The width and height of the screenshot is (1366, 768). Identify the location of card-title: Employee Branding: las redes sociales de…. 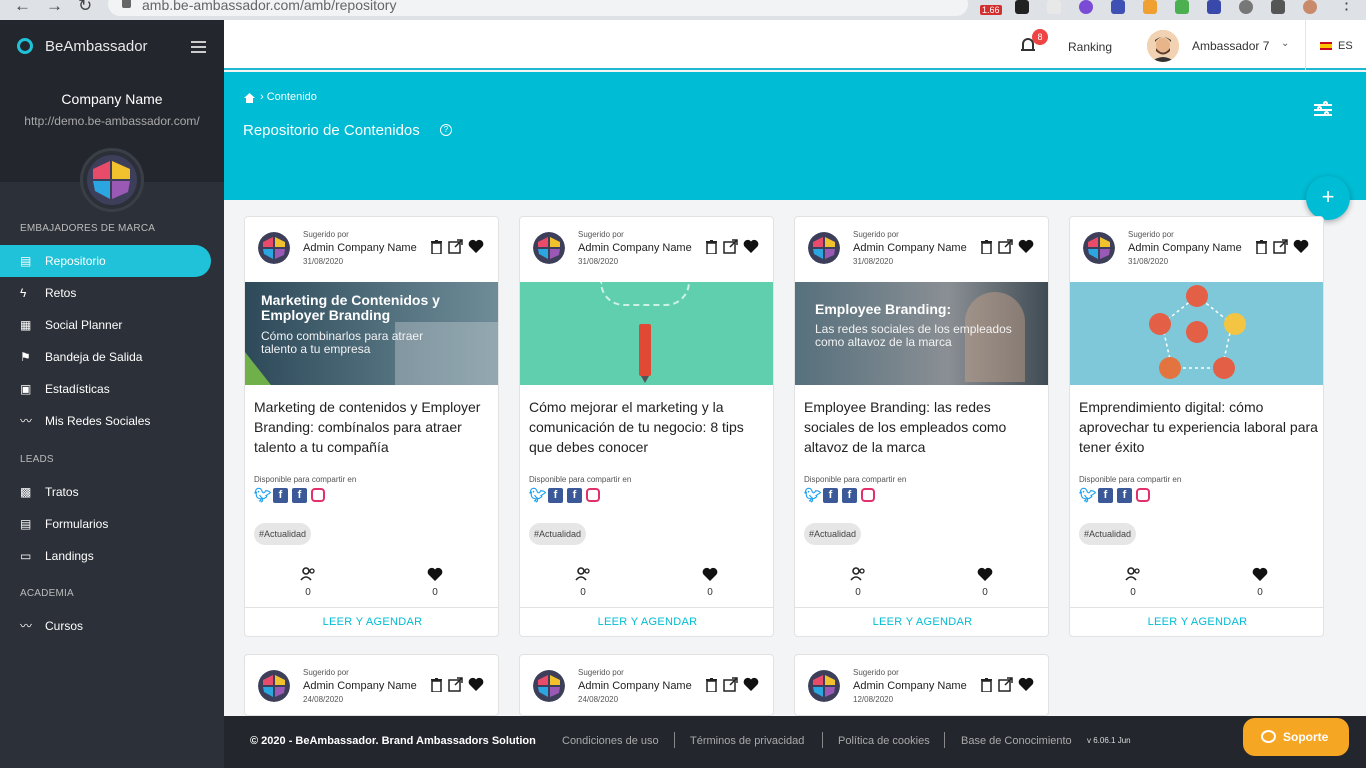
(924, 427).